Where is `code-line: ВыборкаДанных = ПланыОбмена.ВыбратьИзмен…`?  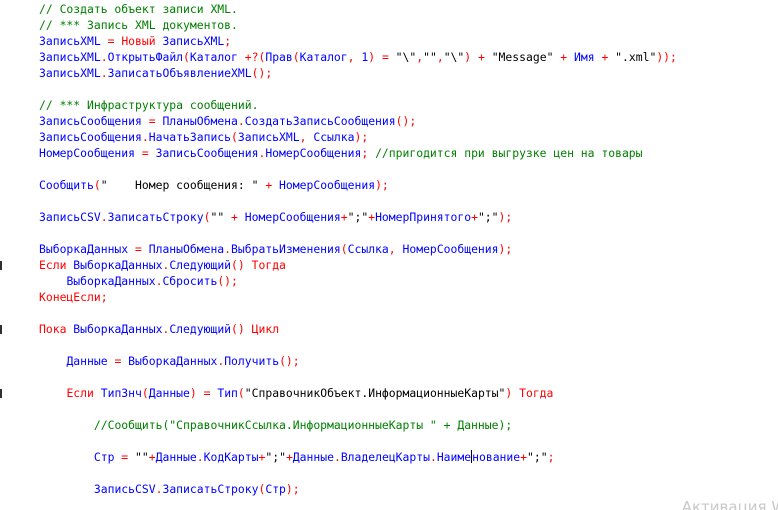
code-line: ВыборкаДанных = ПланыОбмена.ВыбратьИзмен… is located at coordinates (275, 249).